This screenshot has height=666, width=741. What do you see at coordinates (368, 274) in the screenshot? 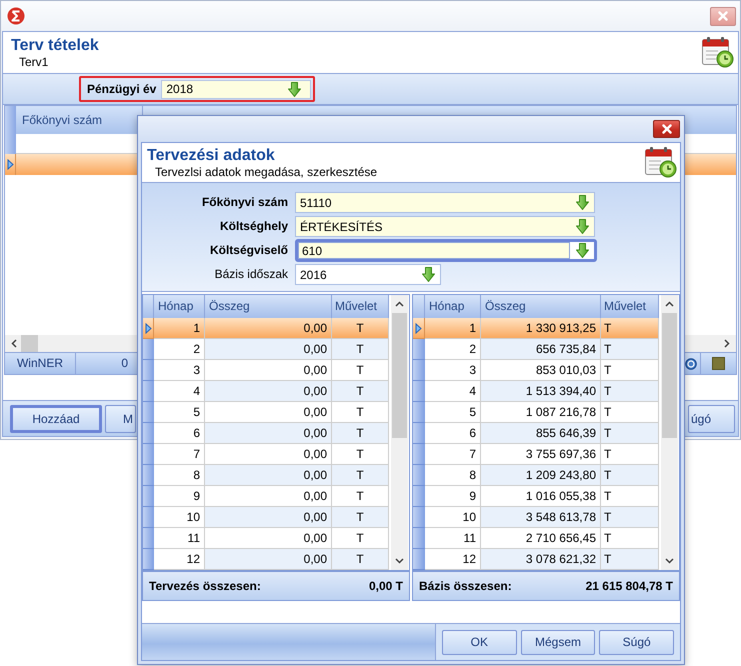
I see `dropdown-field: 2016` at bounding box center [368, 274].